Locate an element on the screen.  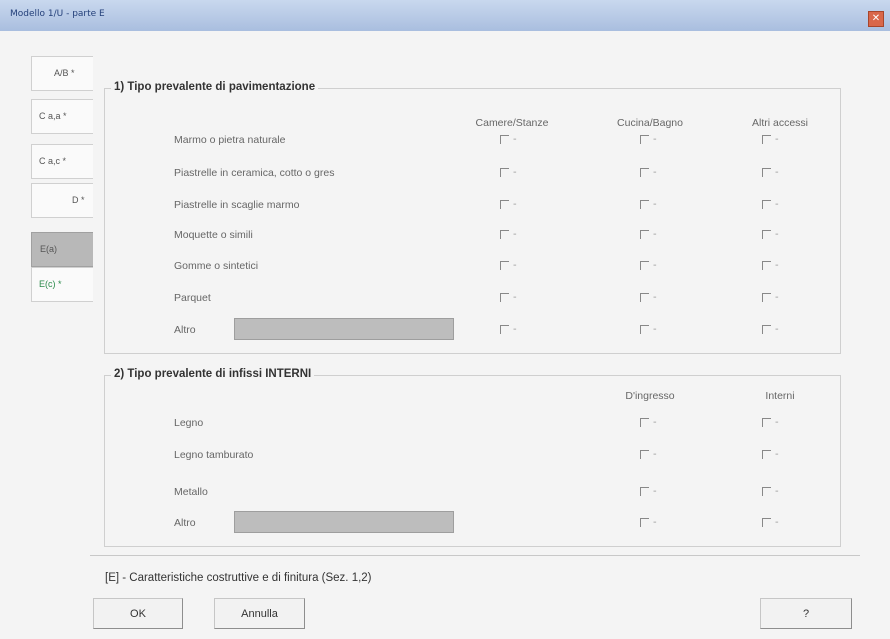
tab-ab: A/B * is located at coordinates (62, 73).